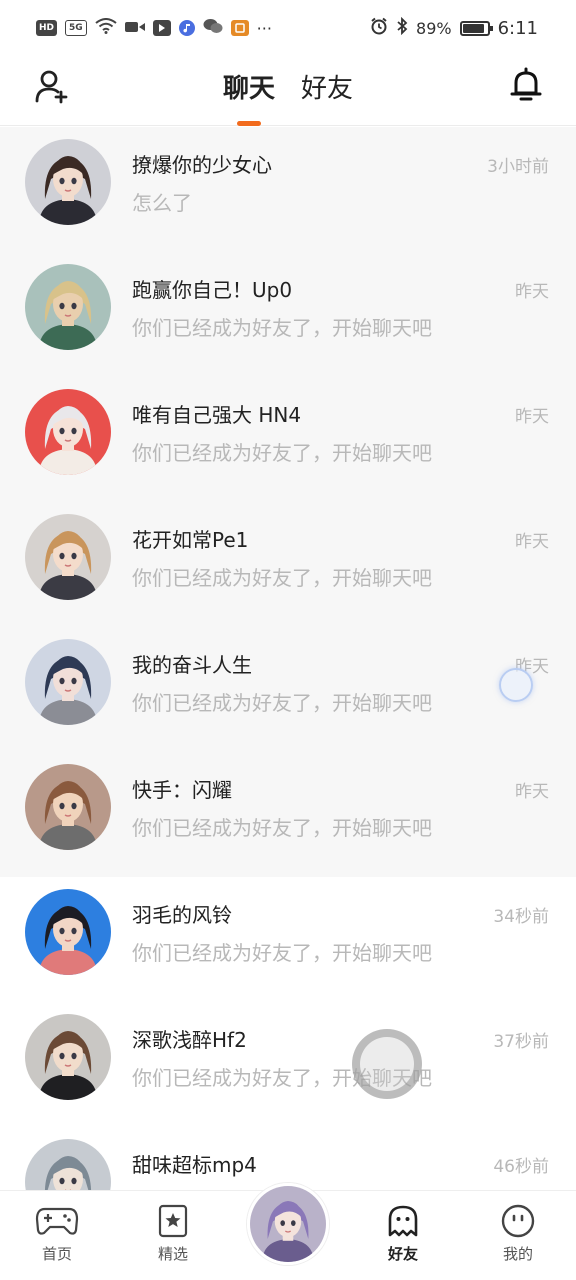 Image resolution: width=576 pixels, height=1280 pixels. What do you see at coordinates (518, 1221) in the screenshot?
I see `smiley-icon` at bounding box center [518, 1221].